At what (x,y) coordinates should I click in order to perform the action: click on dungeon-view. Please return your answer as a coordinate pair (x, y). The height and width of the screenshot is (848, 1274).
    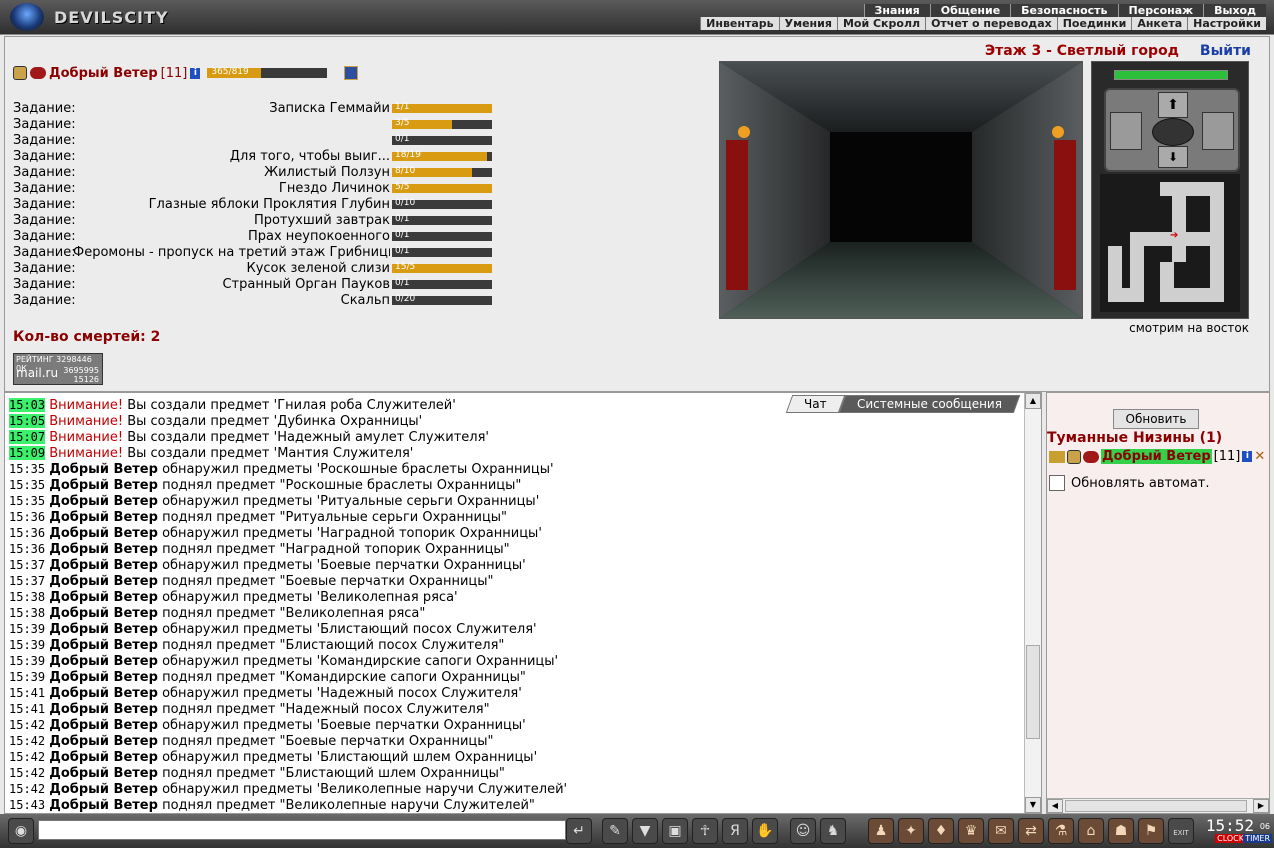
    Looking at the image, I should click on (901, 190).